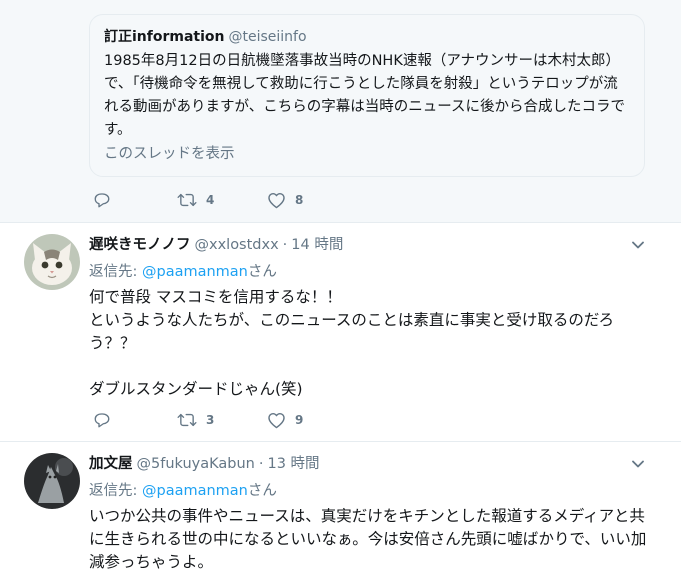  I want to click on quoted-author-handle: @teiseiinfo, so click(268, 37).